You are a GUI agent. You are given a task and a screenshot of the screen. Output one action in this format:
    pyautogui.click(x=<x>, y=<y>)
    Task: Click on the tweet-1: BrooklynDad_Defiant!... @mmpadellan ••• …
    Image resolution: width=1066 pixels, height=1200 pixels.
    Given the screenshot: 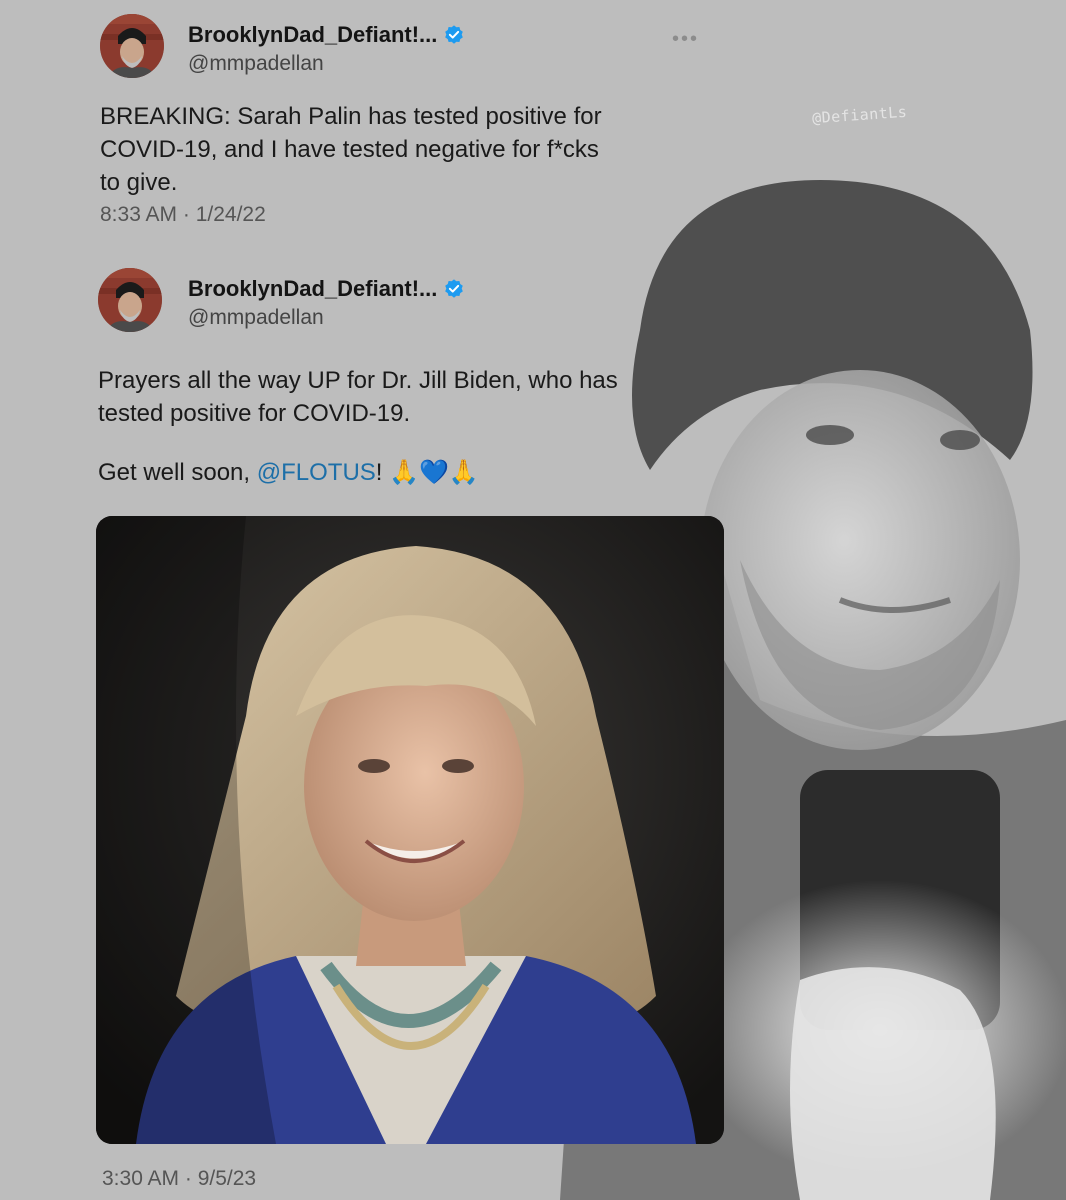 What is the action you would take?
    pyautogui.click(x=410, y=120)
    